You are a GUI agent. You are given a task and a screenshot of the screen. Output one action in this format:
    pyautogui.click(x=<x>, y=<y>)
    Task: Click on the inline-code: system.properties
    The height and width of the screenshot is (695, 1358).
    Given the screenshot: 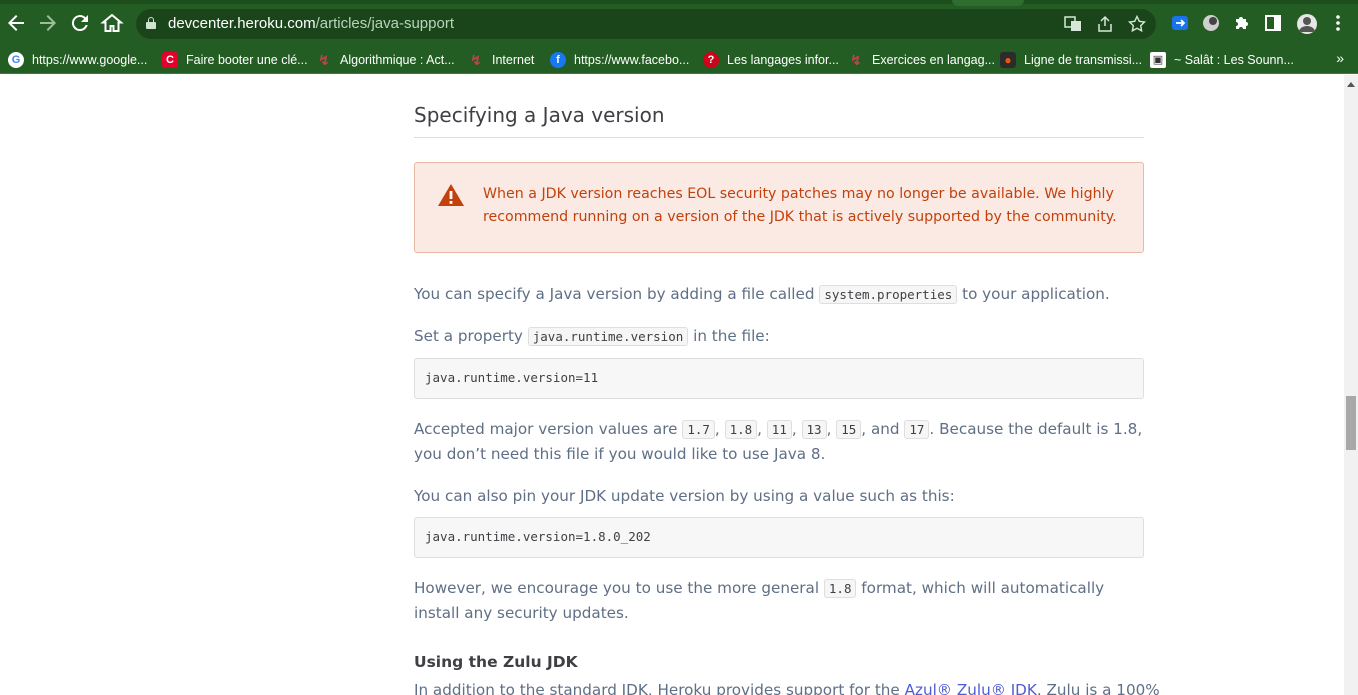 What is the action you would take?
    pyautogui.click(x=888, y=294)
    